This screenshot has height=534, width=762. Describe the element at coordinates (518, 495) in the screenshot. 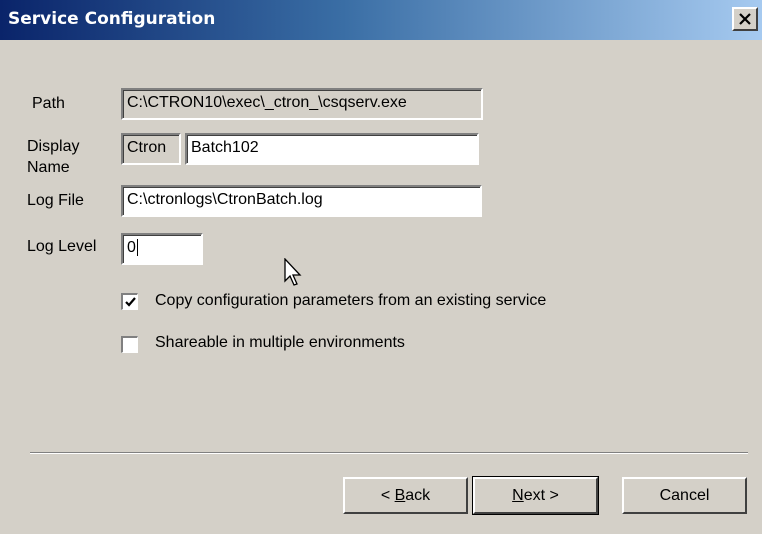

I see `next-button-accel: N` at that location.